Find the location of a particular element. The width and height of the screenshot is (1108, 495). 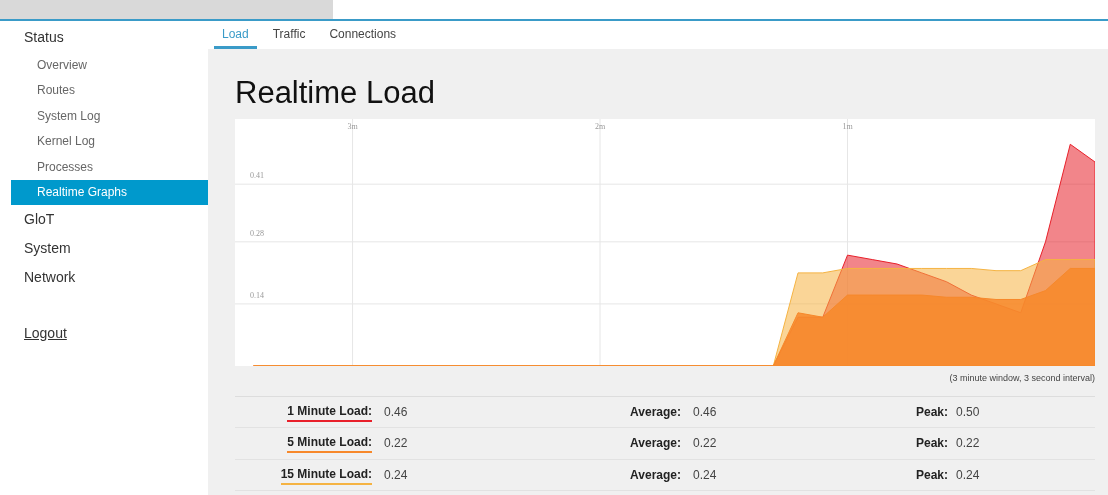

peak-value: 0.22 is located at coordinates (967, 444).